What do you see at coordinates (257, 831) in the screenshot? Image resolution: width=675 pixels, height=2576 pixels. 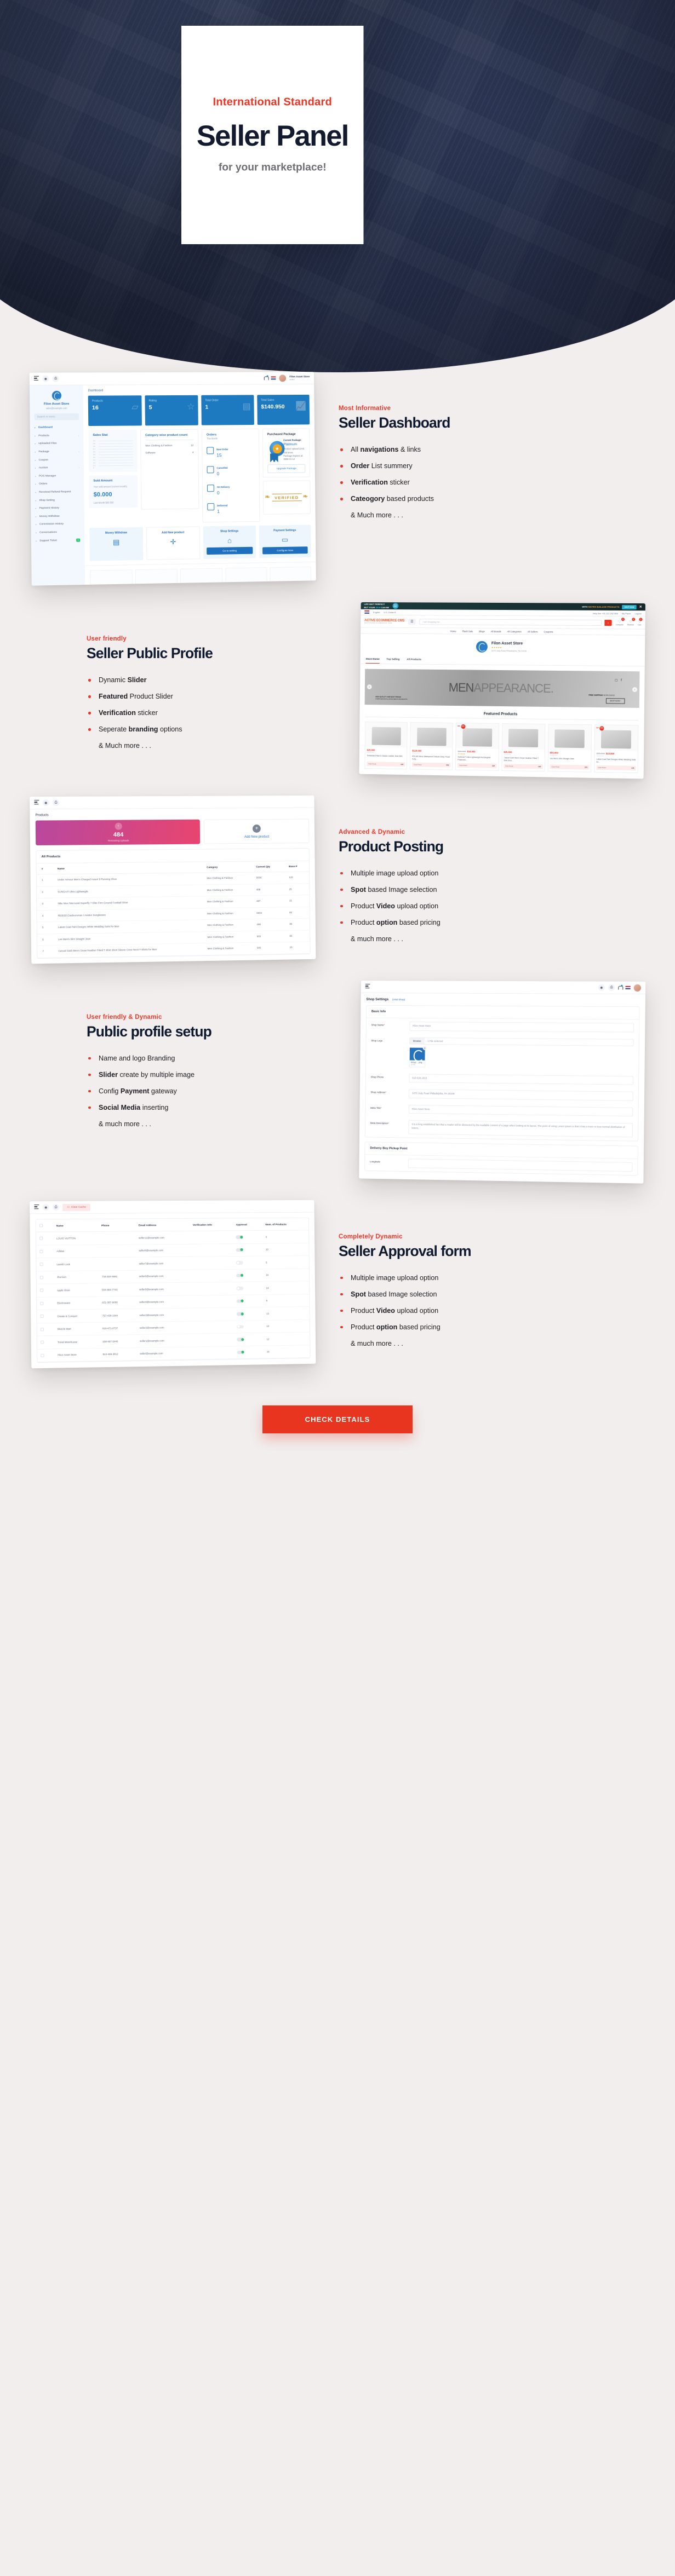 I see `add-new-product-card: + Add New product` at bounding box center [257, 831].